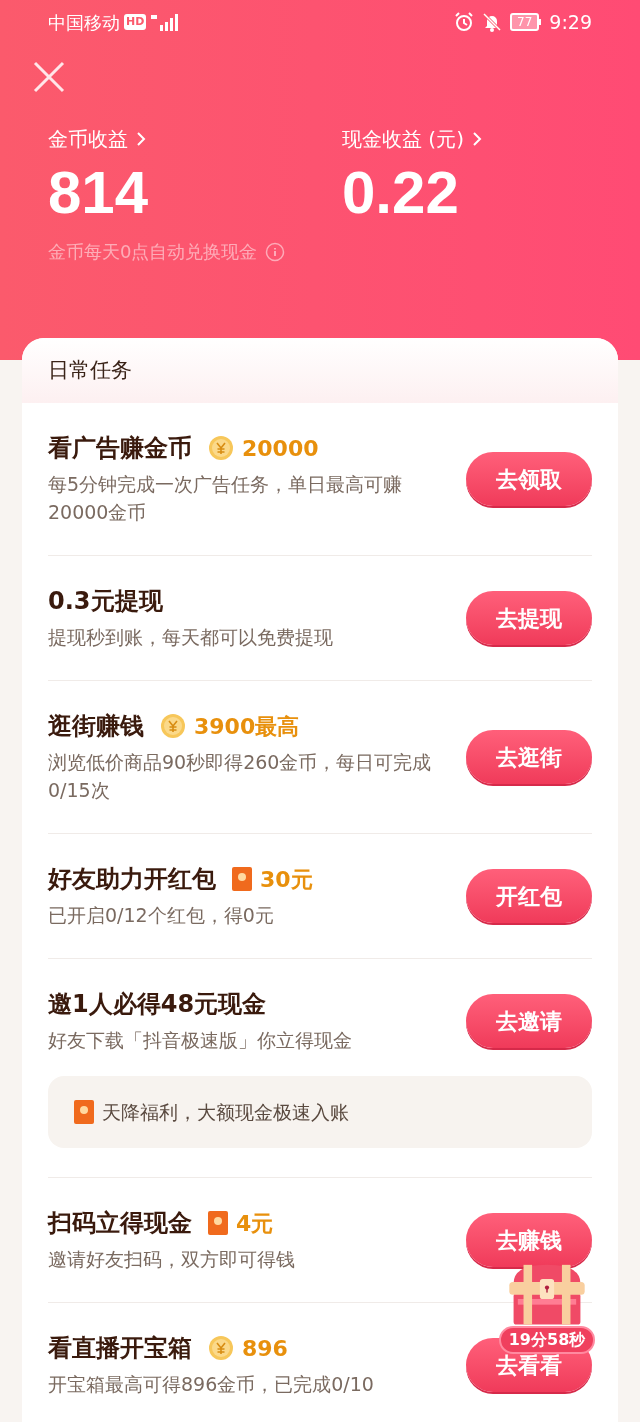  I want to click on task-description: 开宝箱最高可得896金币，已完成0/10, so click(211, 1384).